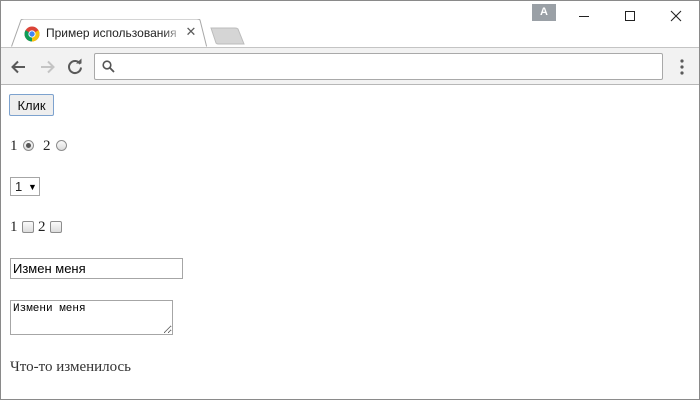 The height and width of the screenshot is (400, 700). I want to click on close-window-button, so click(676, 16).